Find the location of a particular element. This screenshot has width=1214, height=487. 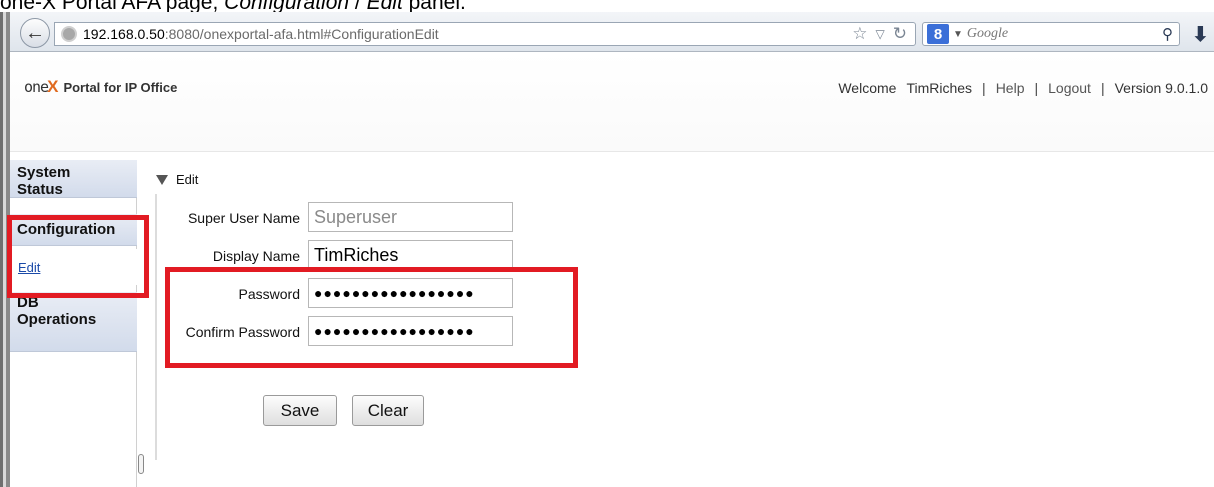

save-button: Save is located at coordinates (300, 410).